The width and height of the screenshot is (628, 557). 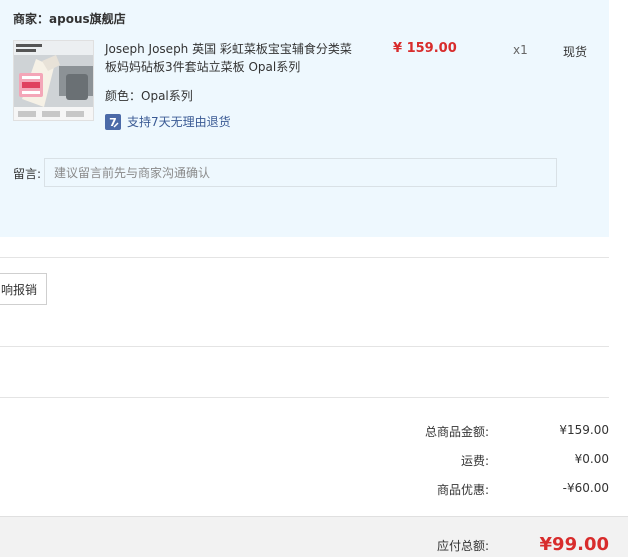 I want to click on merchant-name: 商家：apous旗舰店, so click(x=69, y=18).